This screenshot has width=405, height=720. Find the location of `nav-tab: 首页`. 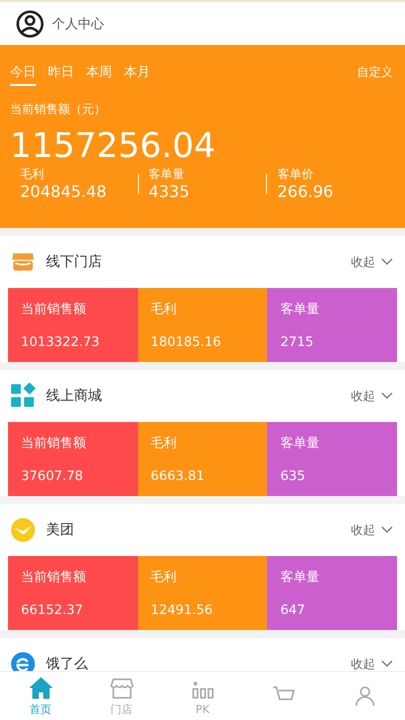

nav-tab: 首页 is located at coordinates (40, 696).